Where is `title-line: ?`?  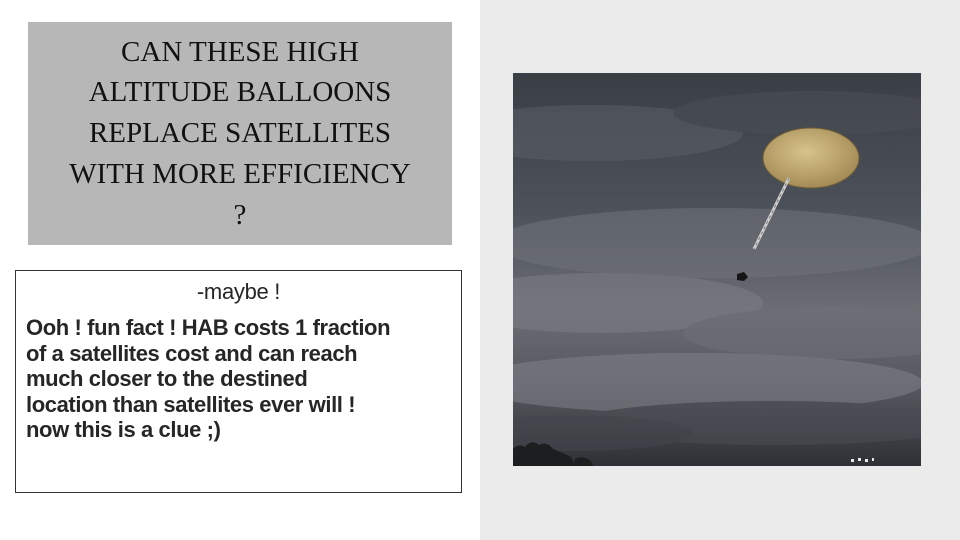
title-line: ? is located at coordinates (240, 214).